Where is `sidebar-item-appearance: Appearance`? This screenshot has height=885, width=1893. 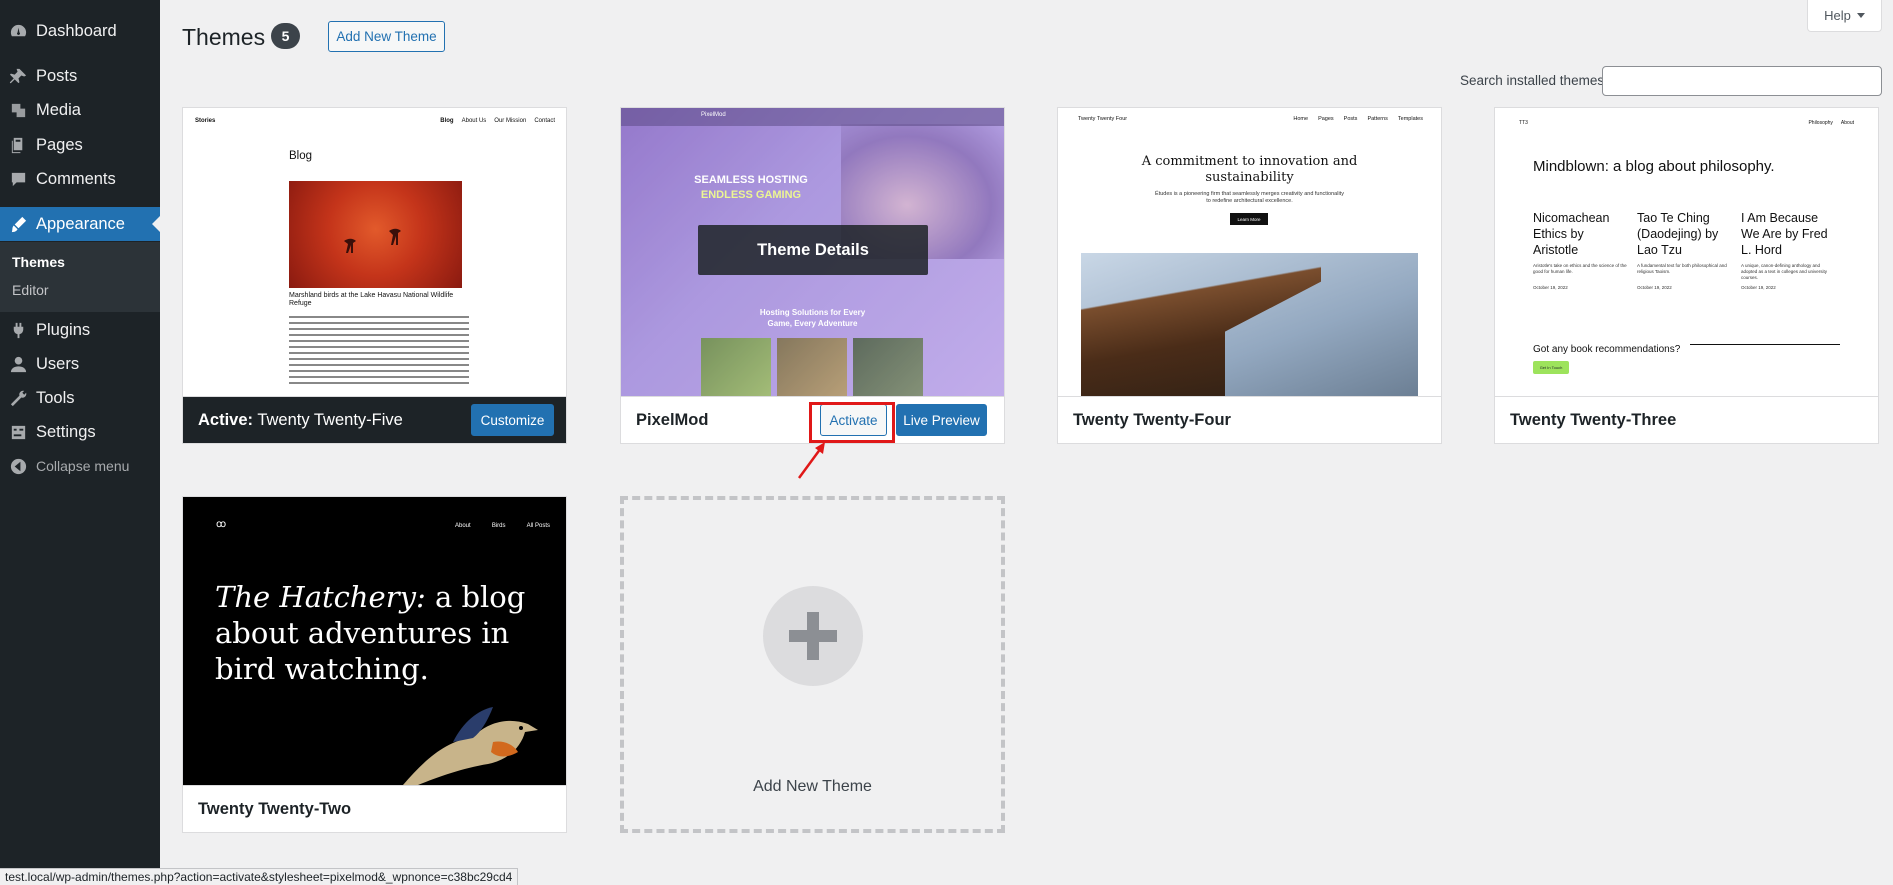
sidebar-item-appearance: Appearance is located at coordinates (80, 224).